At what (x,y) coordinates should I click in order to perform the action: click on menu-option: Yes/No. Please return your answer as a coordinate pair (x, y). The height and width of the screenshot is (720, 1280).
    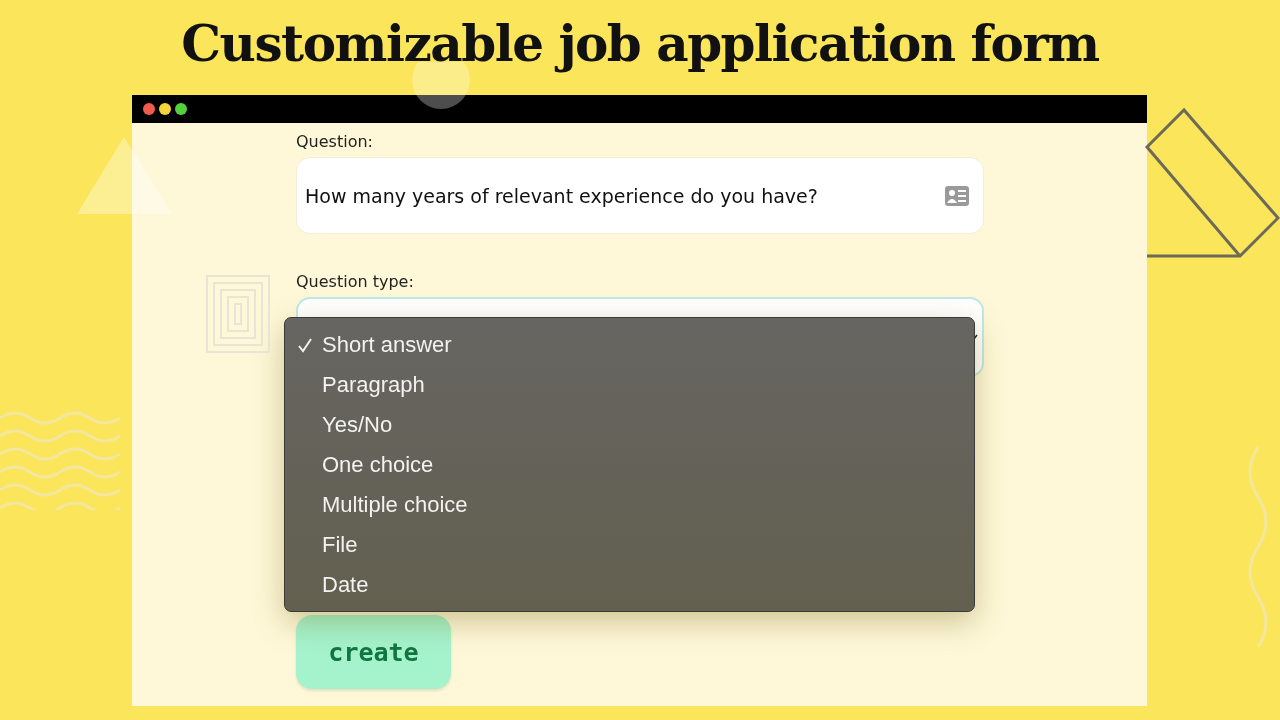
    Looking at the image, I should click on (357, 425).